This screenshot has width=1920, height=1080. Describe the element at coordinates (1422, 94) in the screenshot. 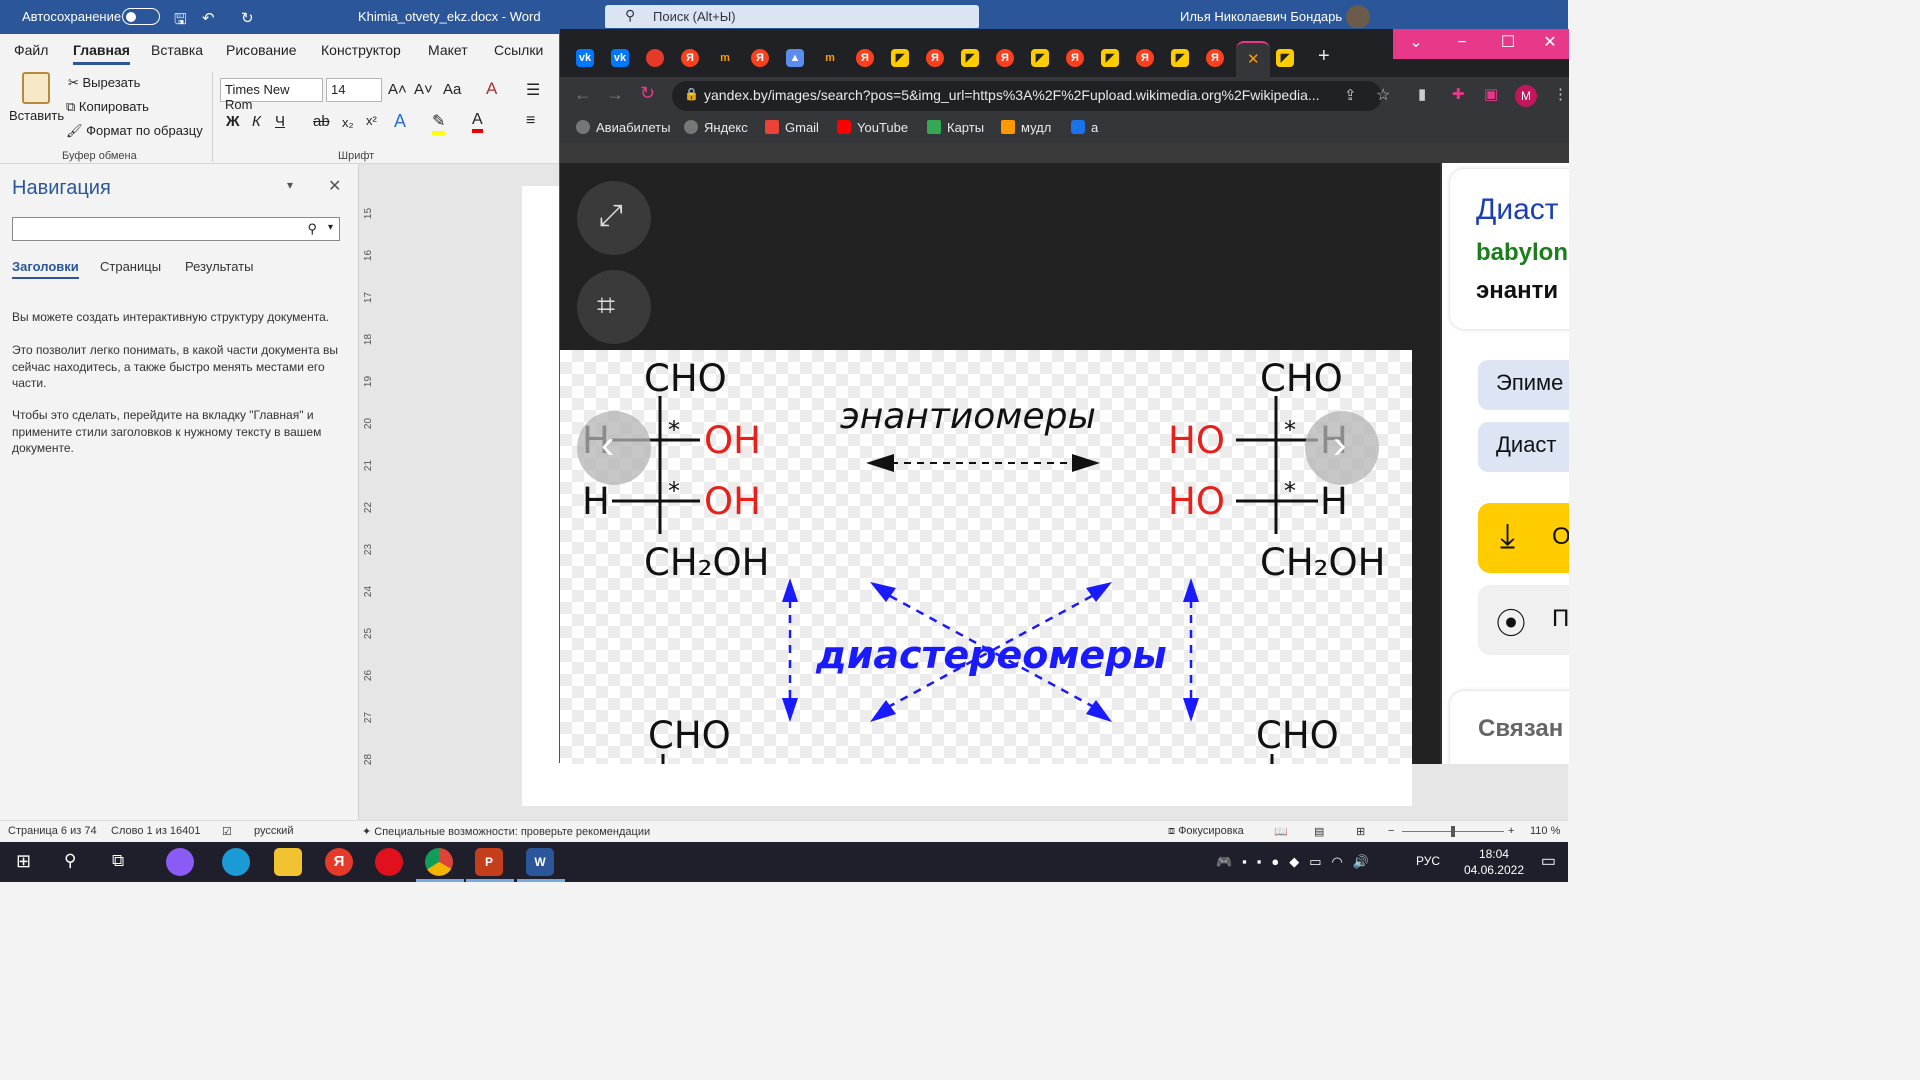

I see `document-icon: ▮` at that location.